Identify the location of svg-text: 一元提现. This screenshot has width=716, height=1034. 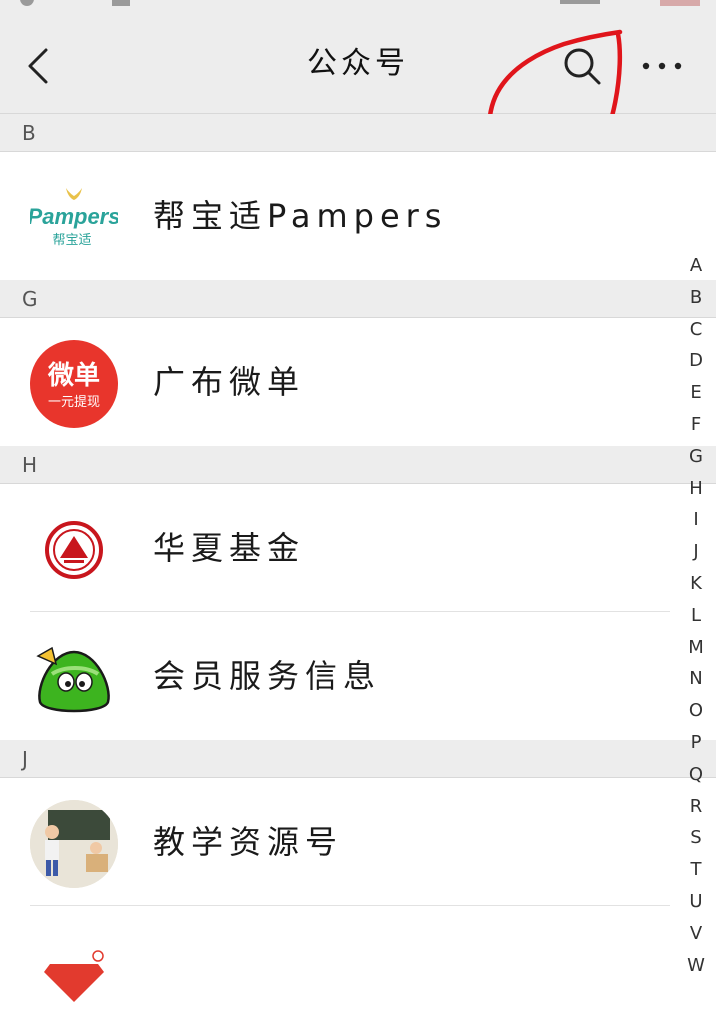
(74, 402).